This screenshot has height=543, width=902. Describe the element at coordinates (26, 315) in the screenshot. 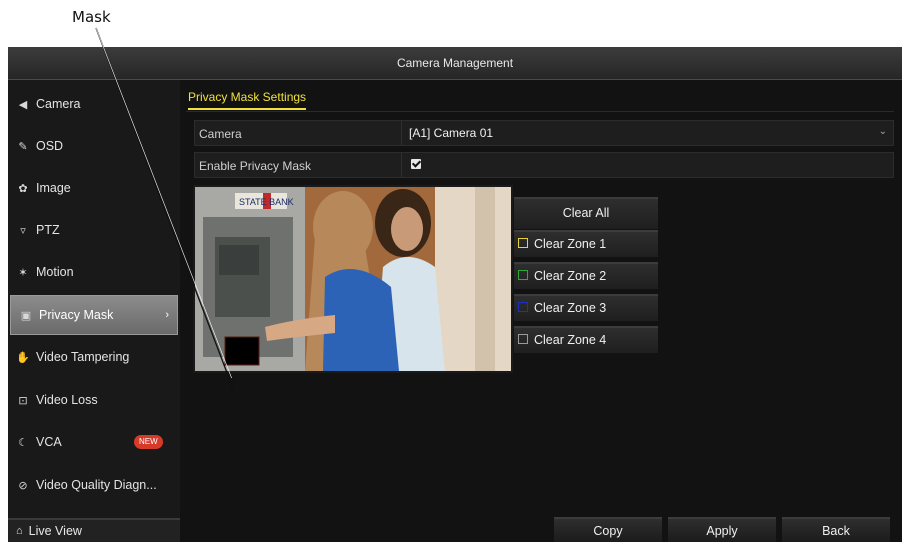

I see `privacy-mask-icon: ▣` at that location.